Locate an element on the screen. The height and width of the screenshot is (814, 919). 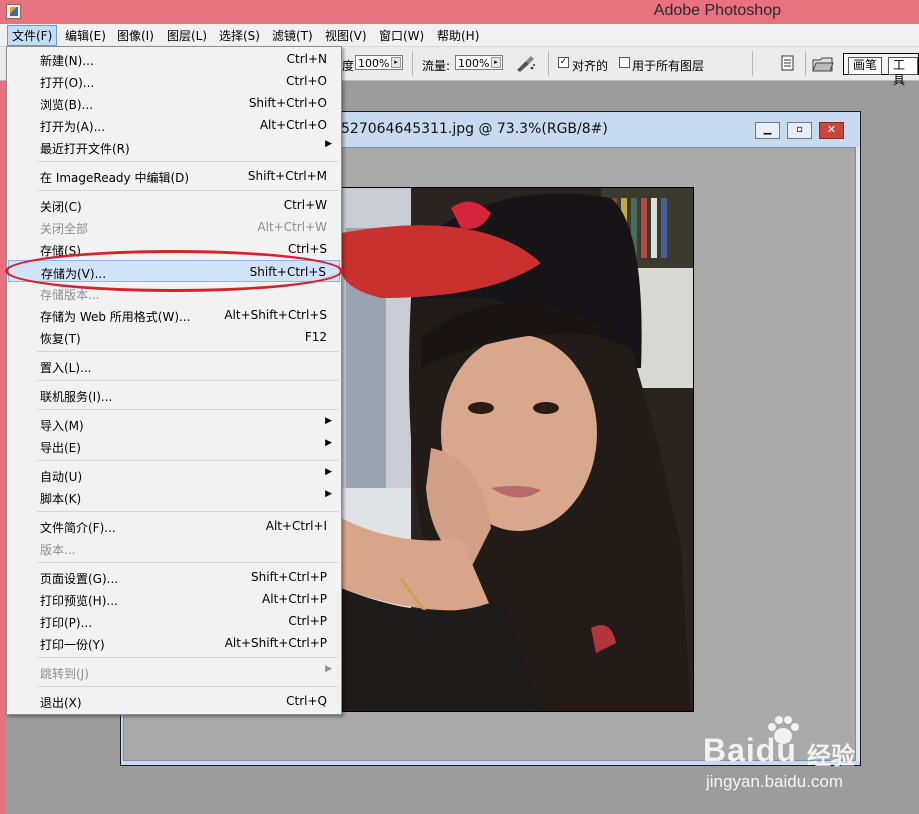
menu-item-close: 关闭(C) Ctrl+W is located at coordinates (174, 205).